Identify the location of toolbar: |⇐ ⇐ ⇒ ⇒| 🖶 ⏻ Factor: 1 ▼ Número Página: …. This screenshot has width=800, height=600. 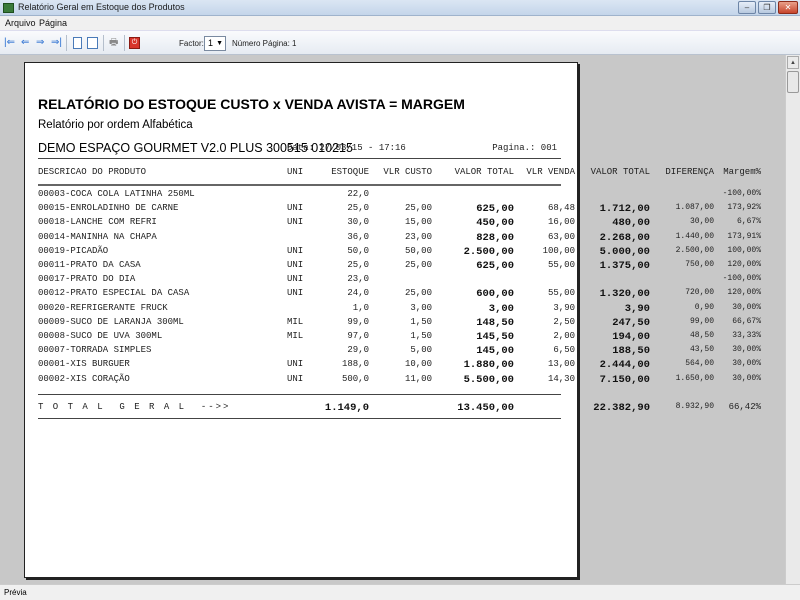
(400, 42).